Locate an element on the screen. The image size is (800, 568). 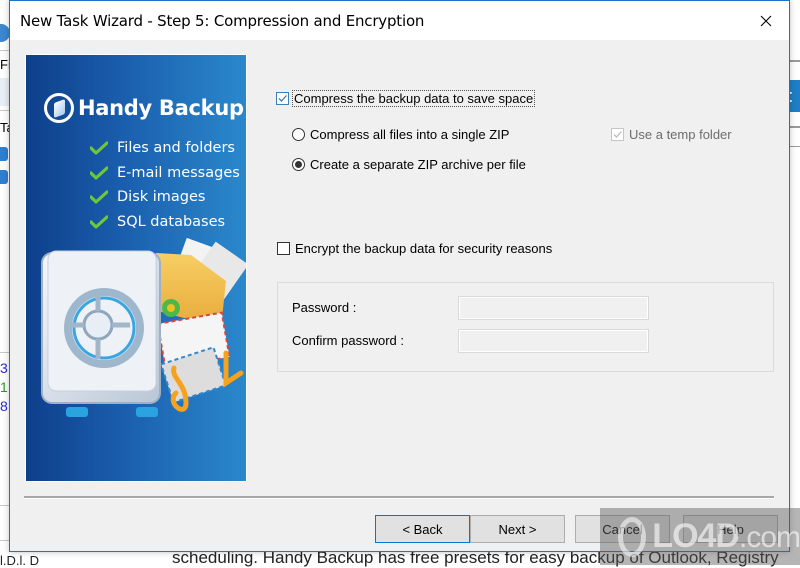
close-button is located at coordinates (766, 20).